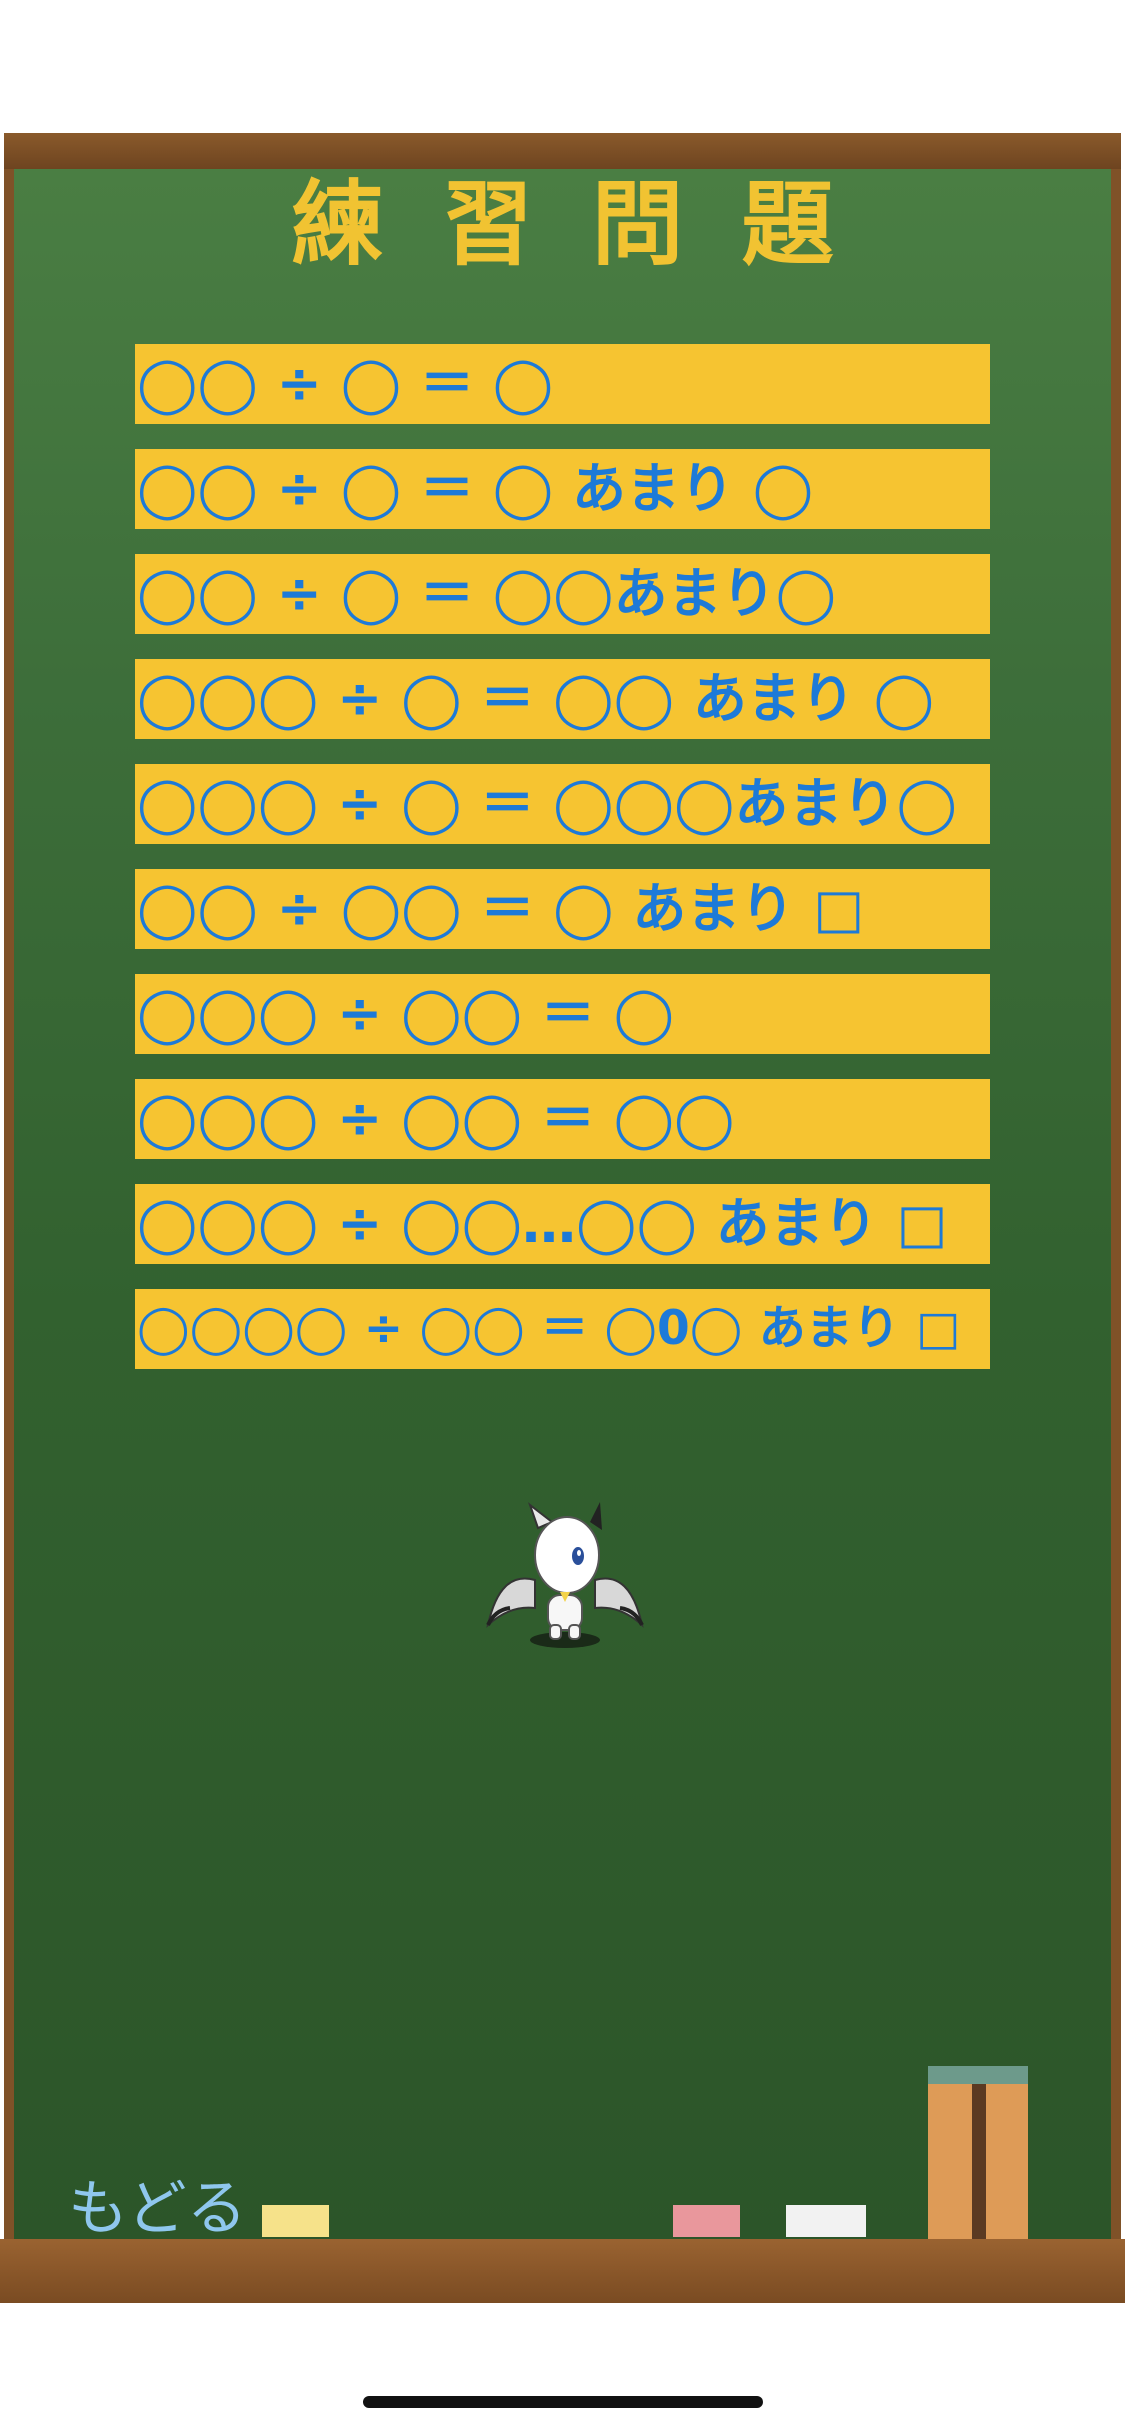  Describe the element at coordinates (978, 2075) in the screenshot. I see `book-cap` at that location.